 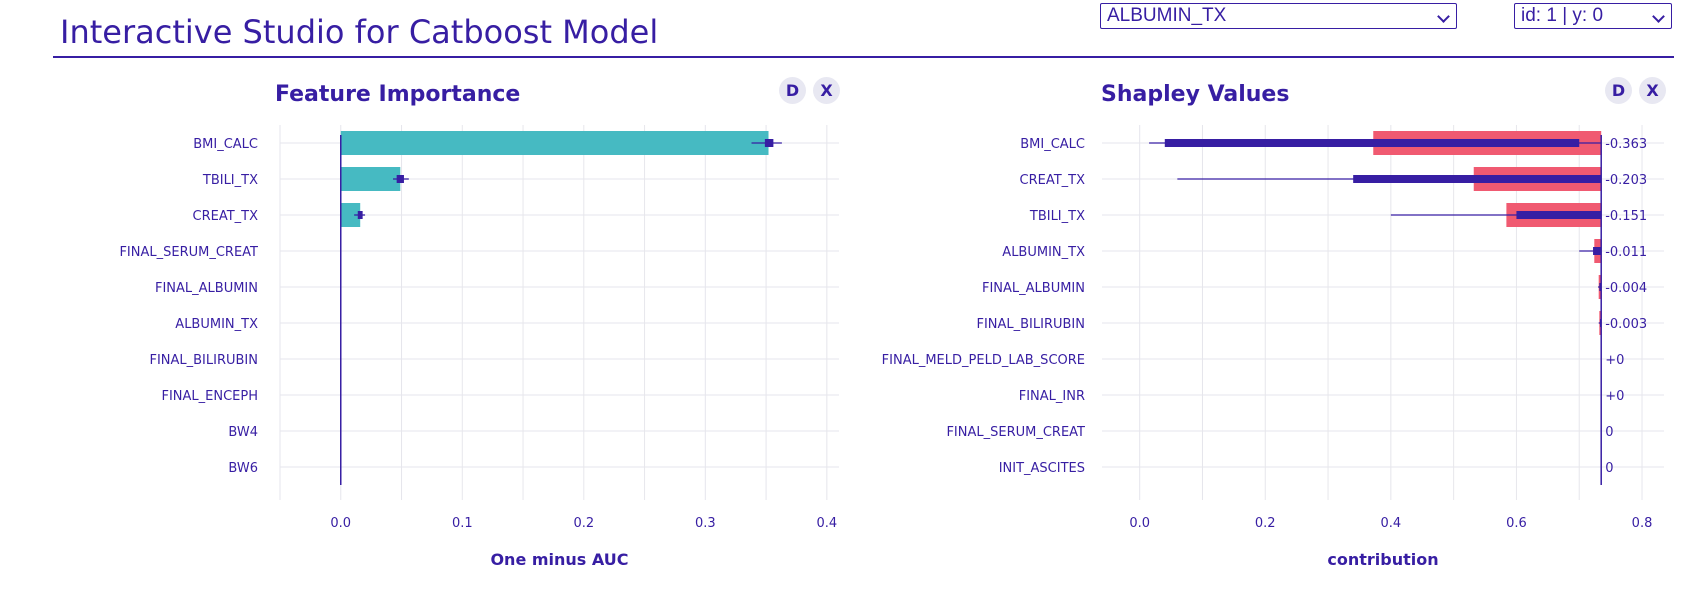 What do you see at coordinates (1626, 288) in the screenshot?
I see `value-label: -0.004` at bounding box center [1626, 288].